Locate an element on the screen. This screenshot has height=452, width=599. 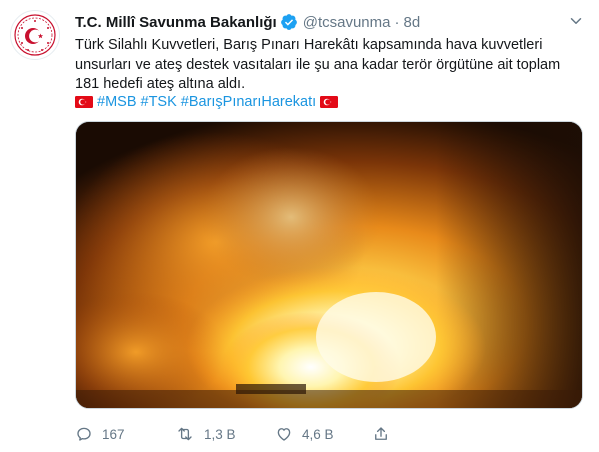
reply-button: 167 is located at coordinates (125, 434).